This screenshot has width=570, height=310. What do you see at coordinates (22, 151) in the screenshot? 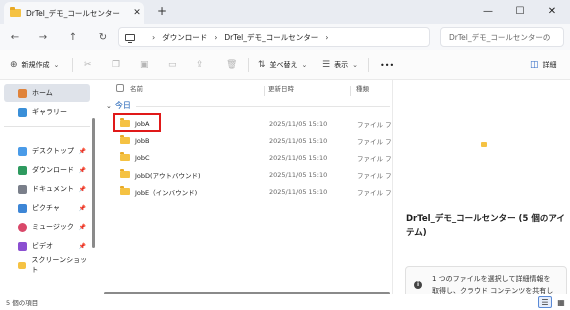
I see `desktop-icon` at bounding box center [22, 151].